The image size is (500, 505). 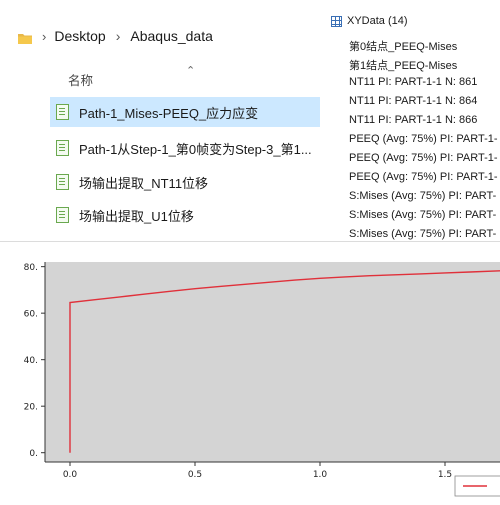 I want to click on section-divider, so click(x=250, y=249).